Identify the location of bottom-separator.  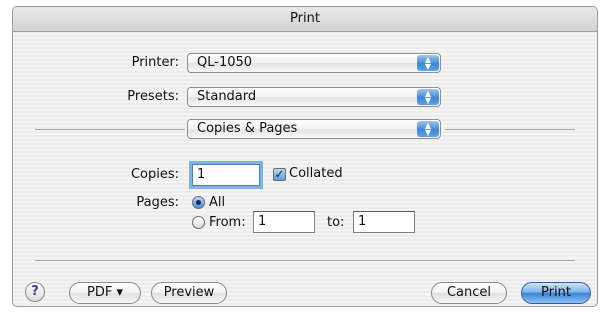
(305, 260).